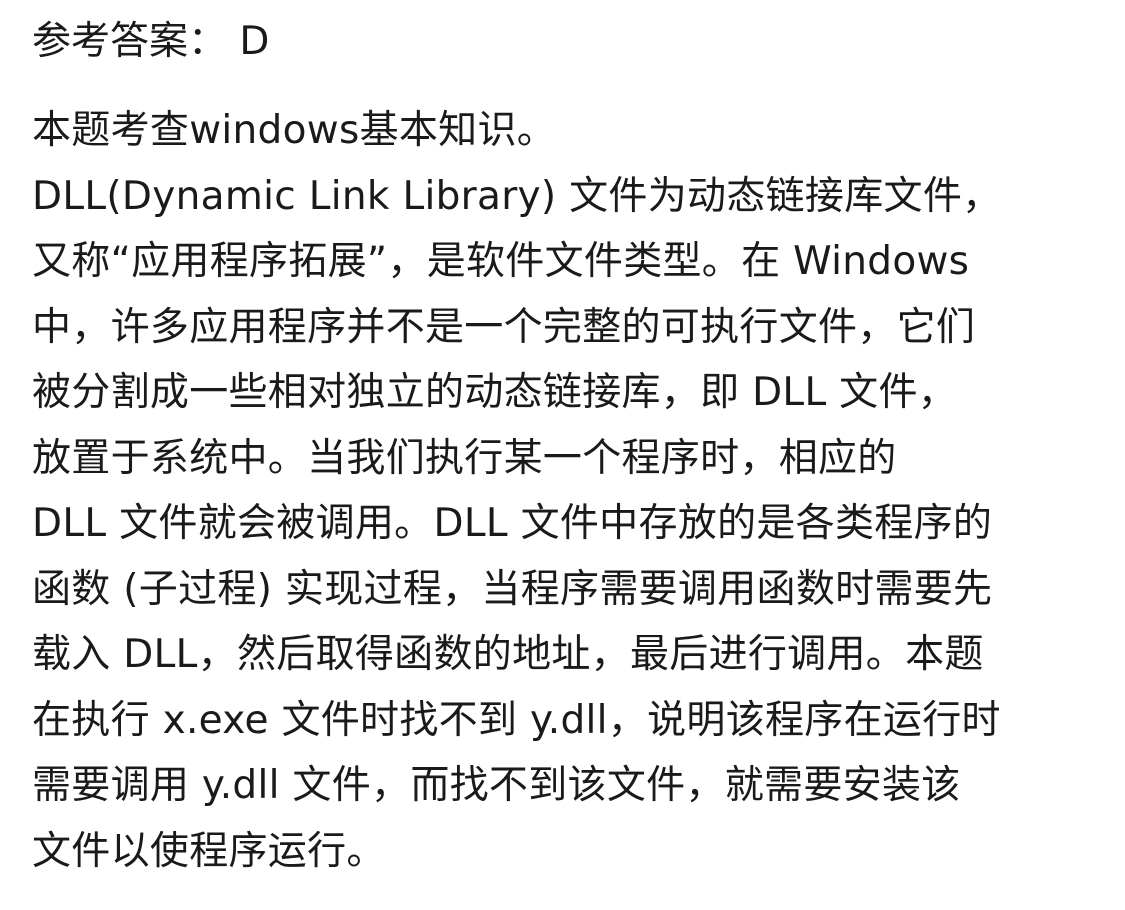 The image size is (1125, 910). What do you see at coordinates (501, 261) in the screenshot?
I see `explanation-line: 又称“应用程序拓展”，是软件文件类型。在 Windows` at bounding box center [501, 261].